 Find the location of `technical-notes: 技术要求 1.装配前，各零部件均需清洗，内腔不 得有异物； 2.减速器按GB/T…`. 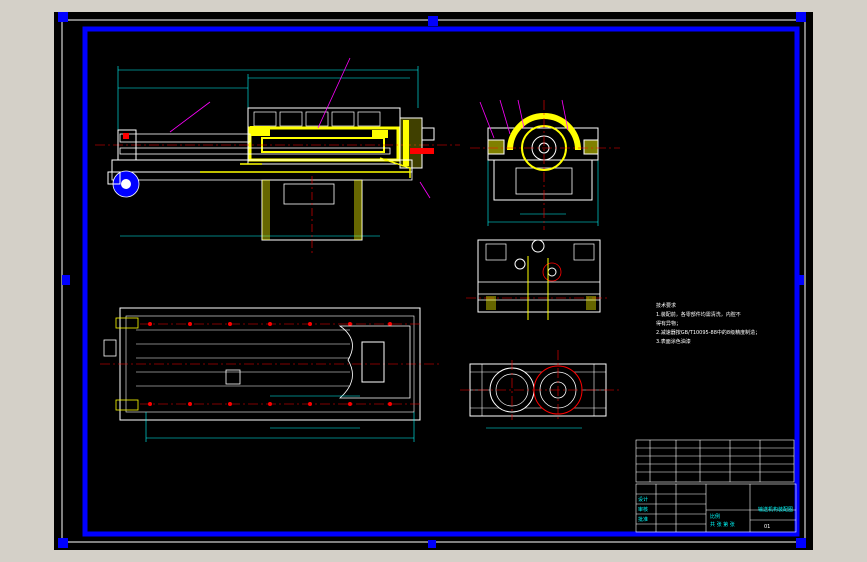

technical-notes: 技术要求 1.装配前，各零部件均需清洗，内腔不 得有异物； 2.减速器按GB/T… is located at coordinates (731, 324).